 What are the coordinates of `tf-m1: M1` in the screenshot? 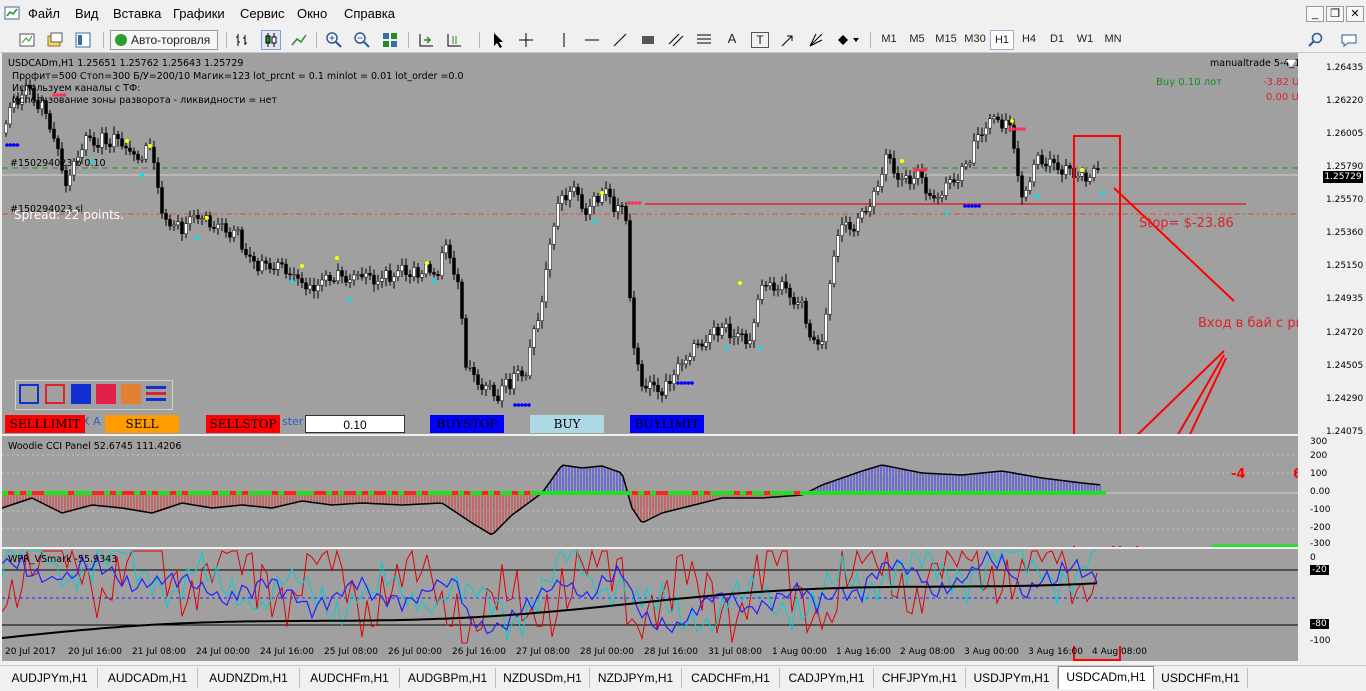 It's located at (889, 40).